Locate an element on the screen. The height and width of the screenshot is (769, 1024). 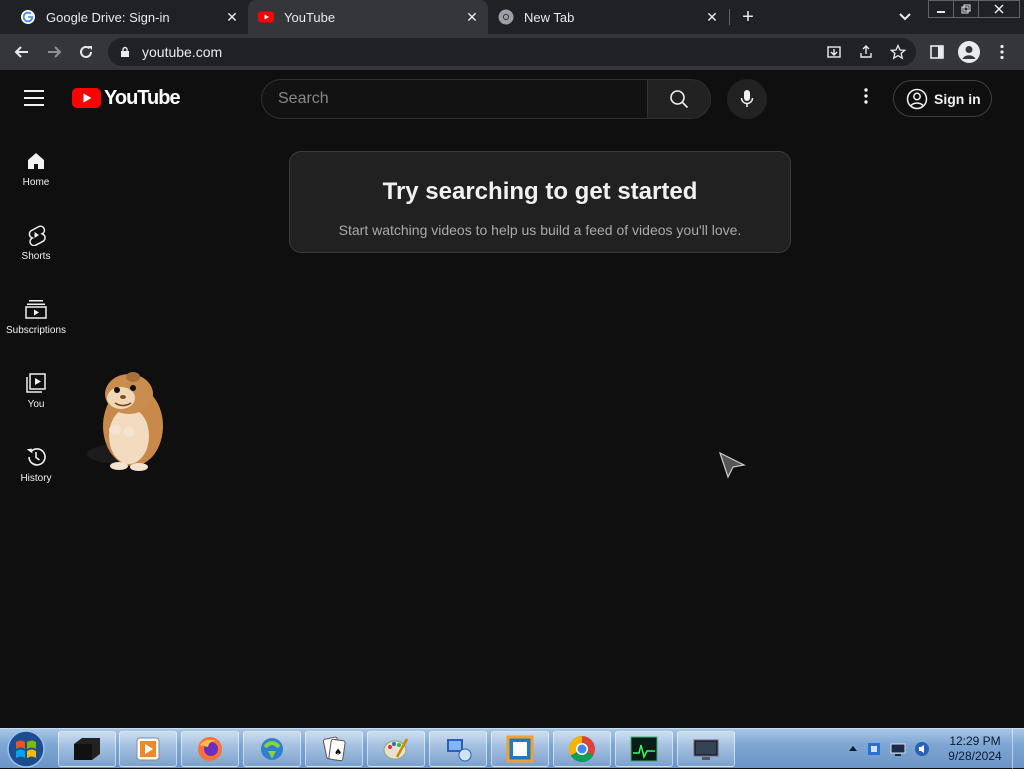
youtube-masthead: YouTube Search Sign in is located at coordinates (512, 98).